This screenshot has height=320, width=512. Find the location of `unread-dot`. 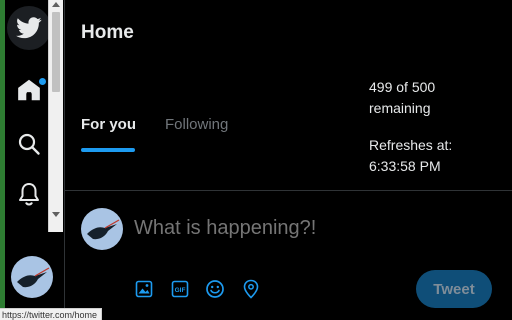

unread-dot is located at coordinates (42, 81).